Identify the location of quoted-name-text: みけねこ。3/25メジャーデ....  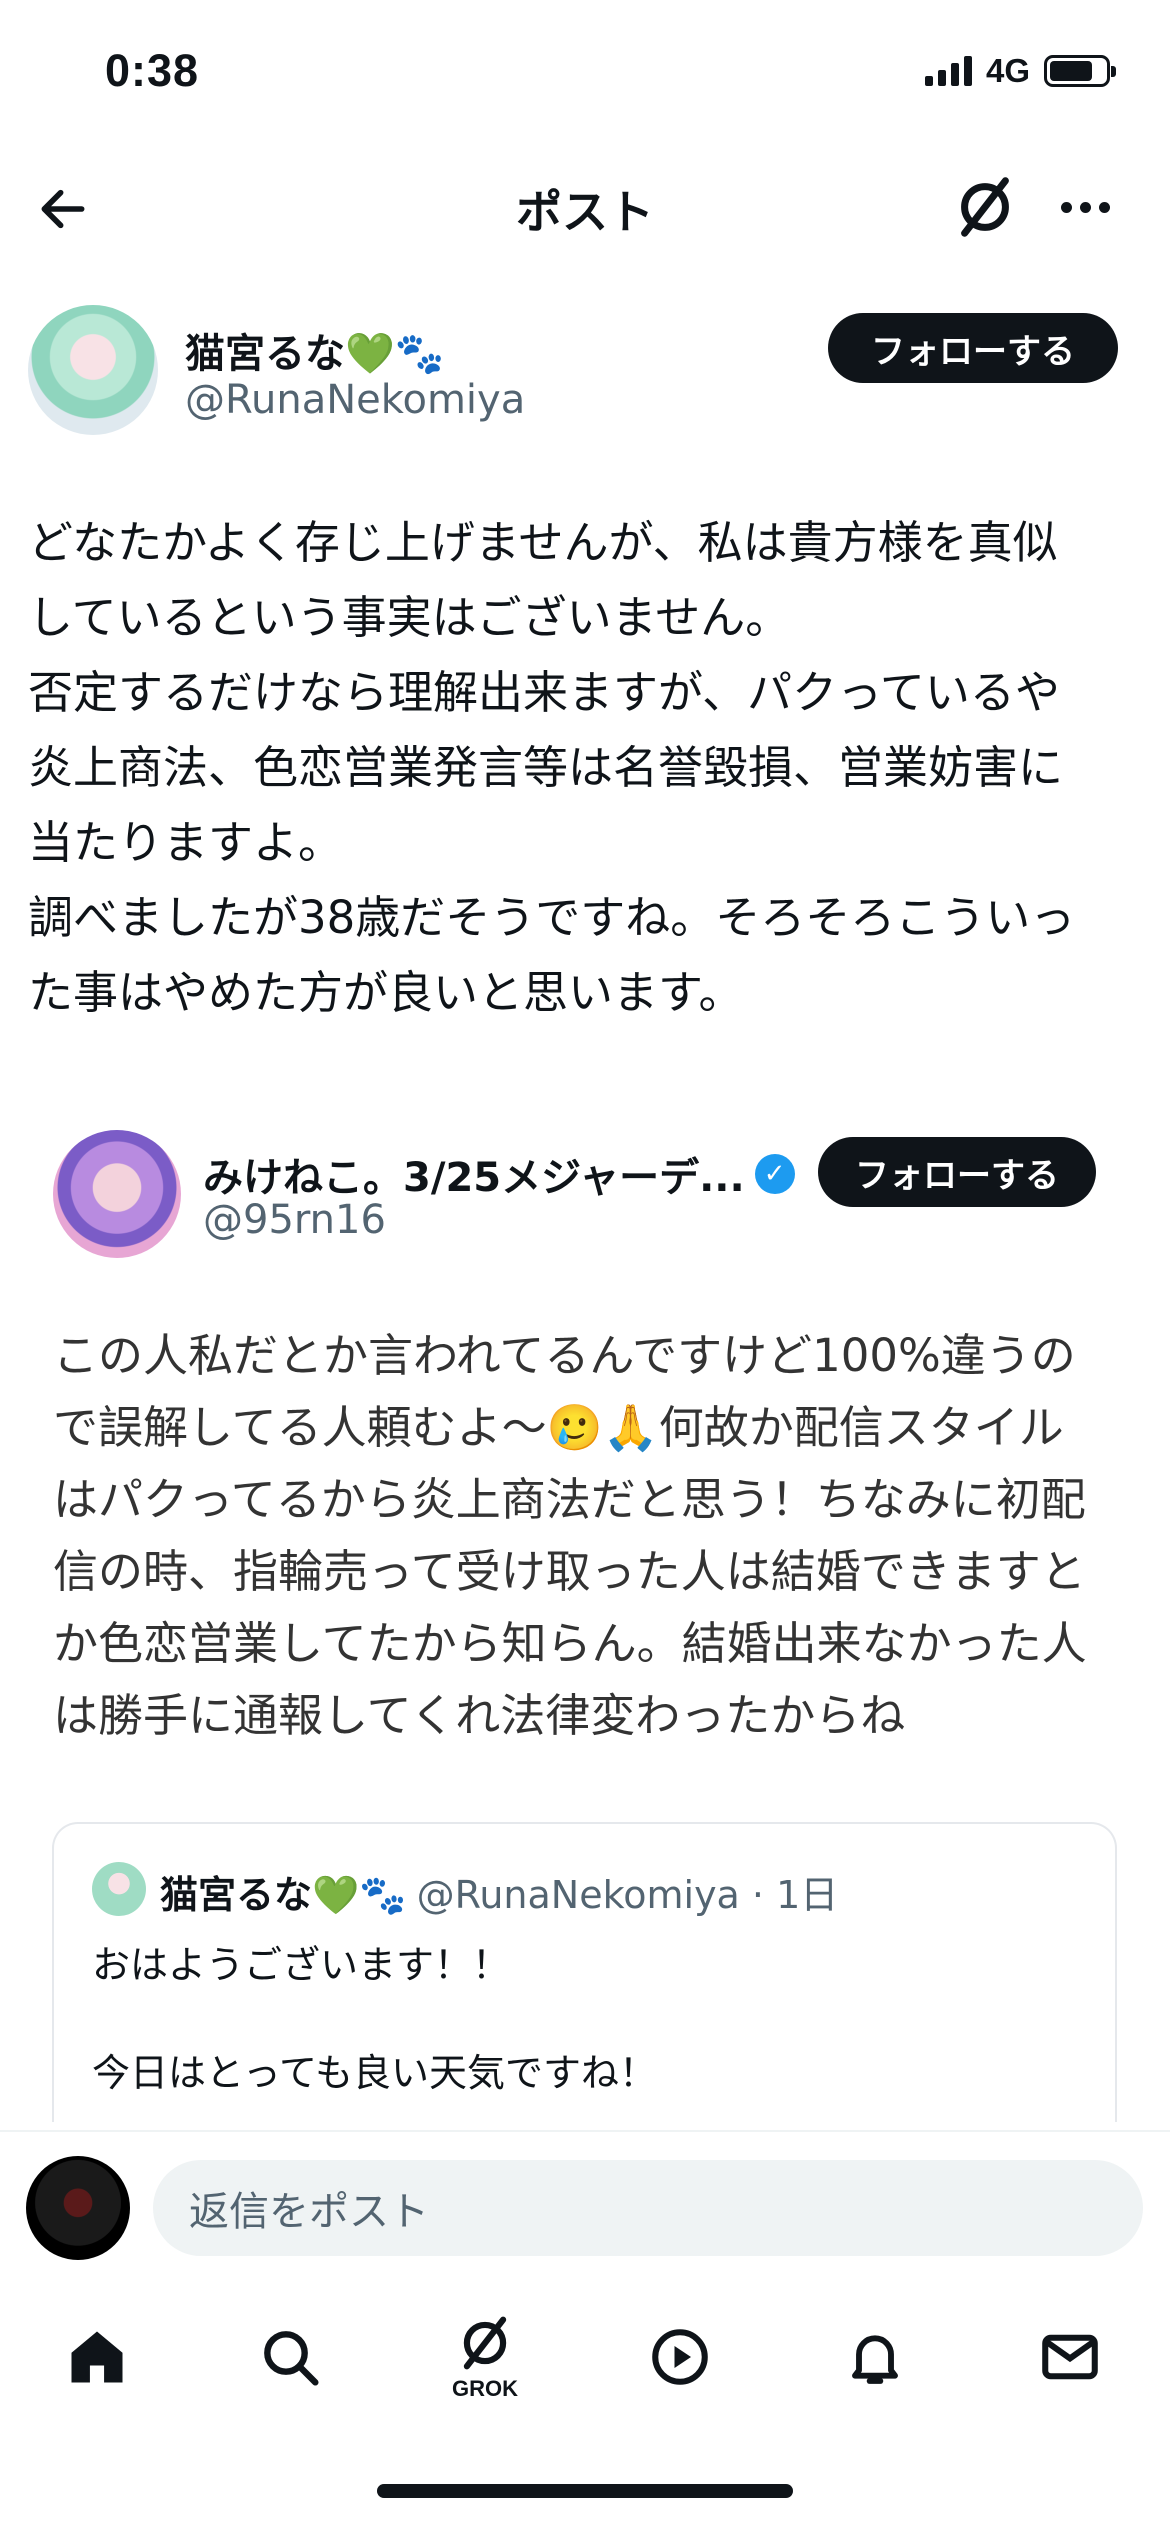
(474, 1178).